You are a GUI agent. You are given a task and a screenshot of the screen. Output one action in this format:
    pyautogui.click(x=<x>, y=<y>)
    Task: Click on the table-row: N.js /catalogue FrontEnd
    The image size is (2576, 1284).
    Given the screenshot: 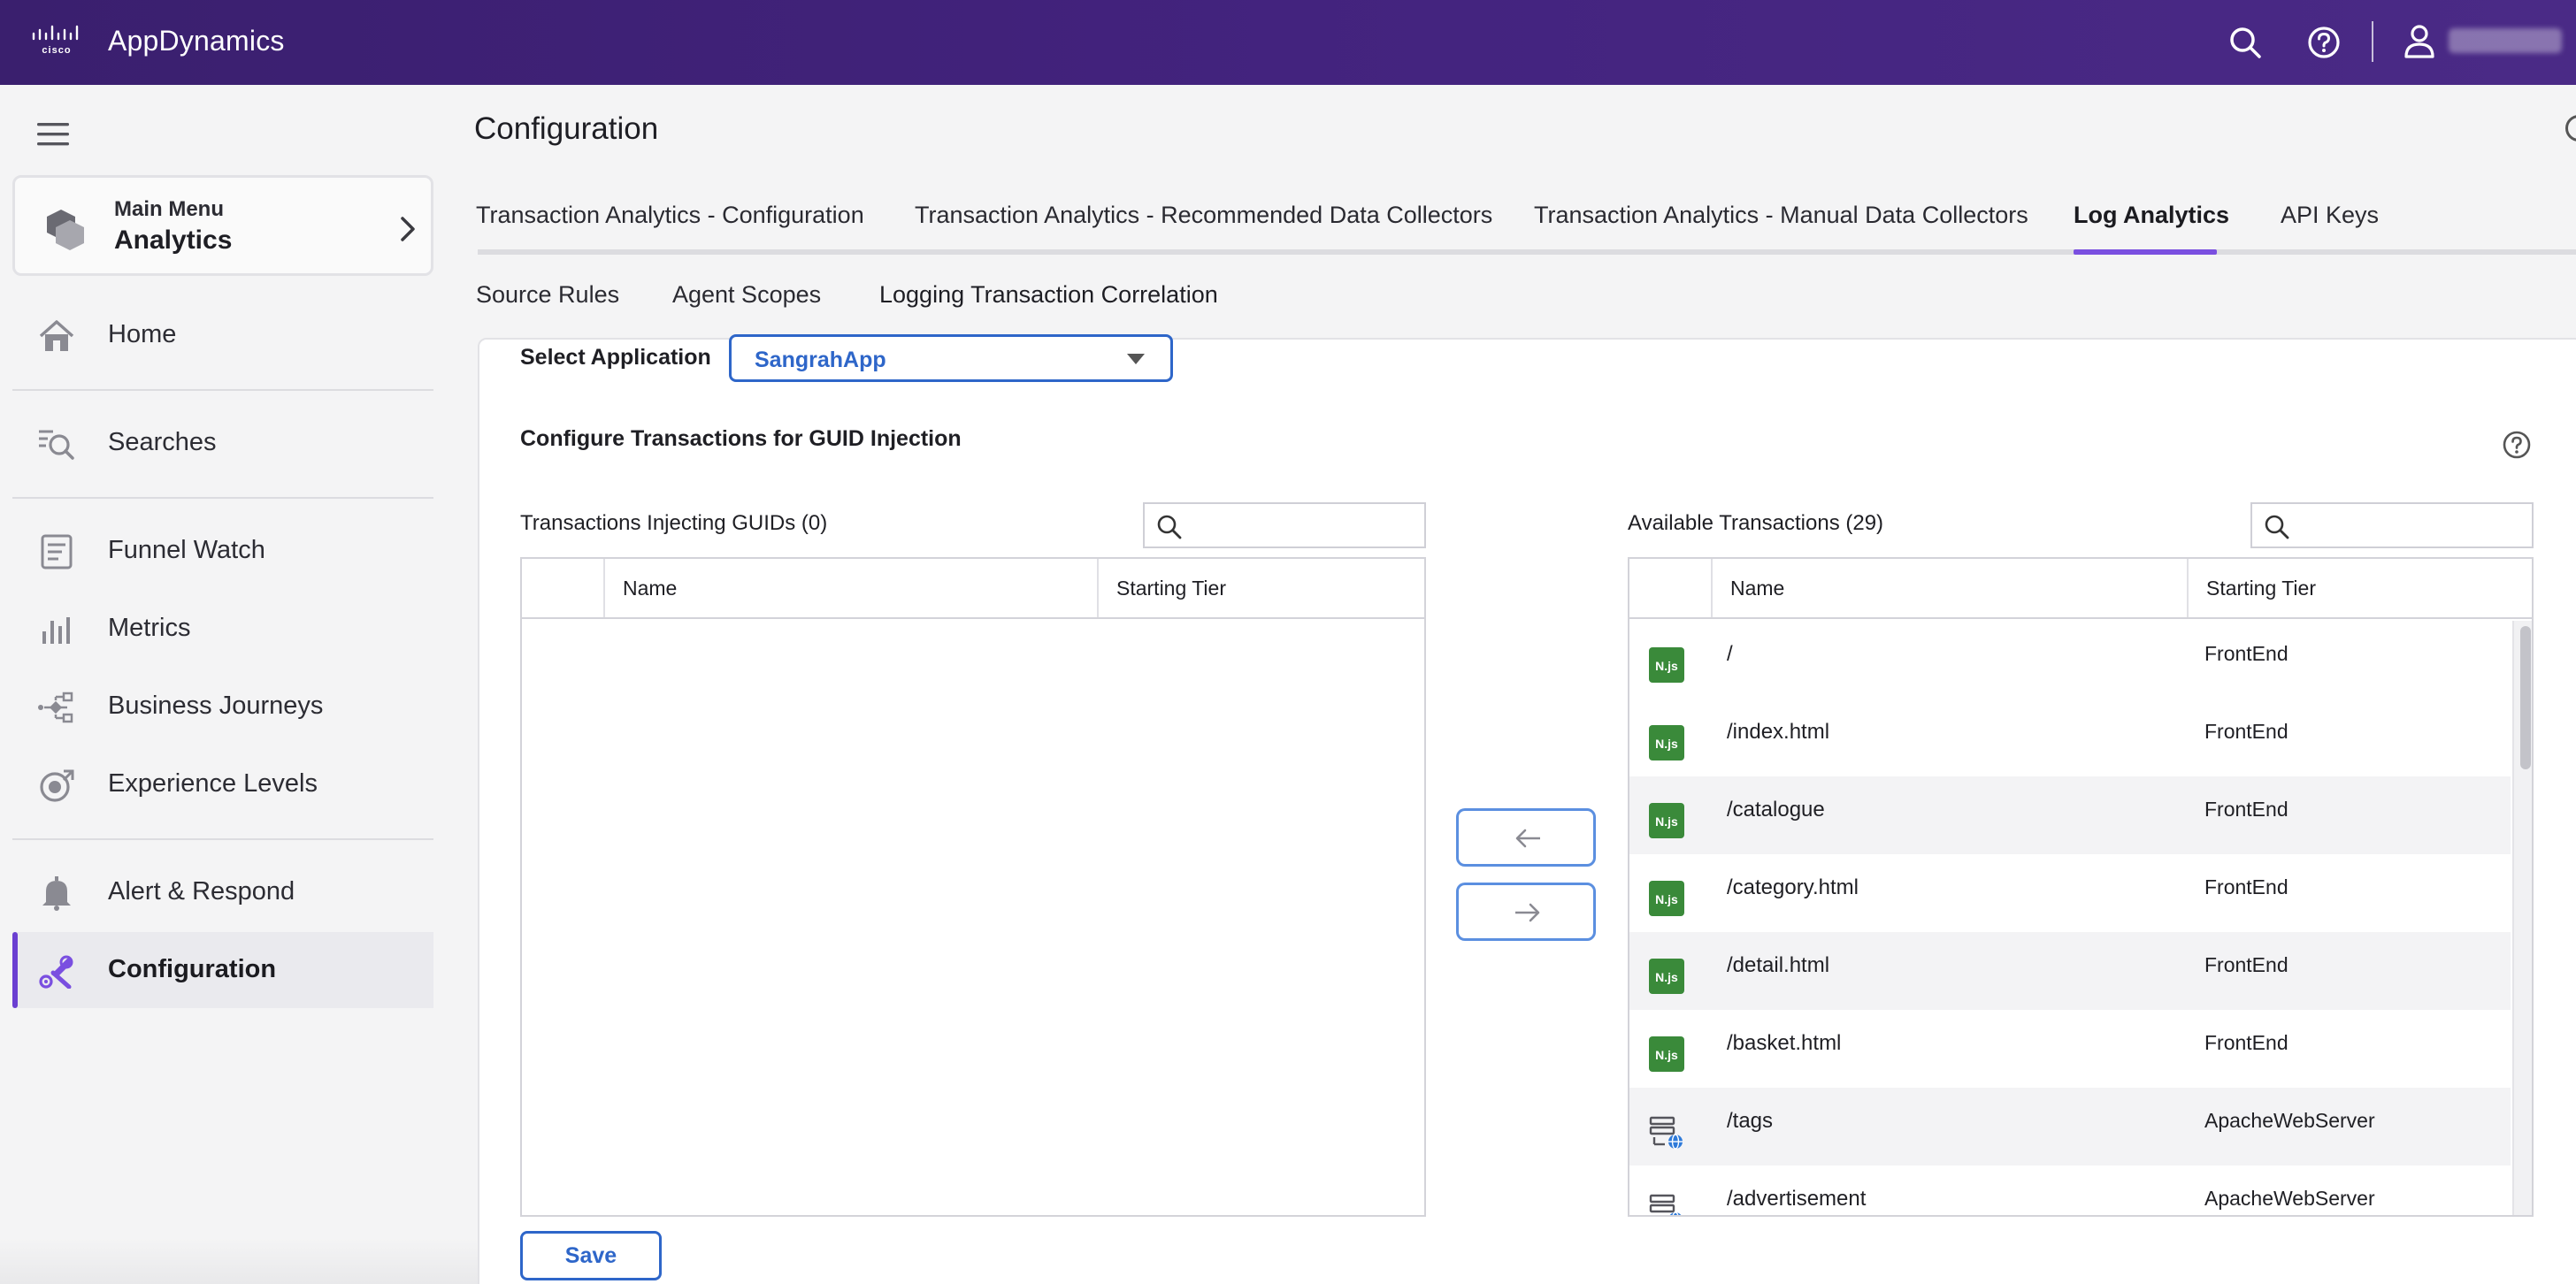 What is the action you would take?
    pyautogui.click(x=2070, y=815)
    